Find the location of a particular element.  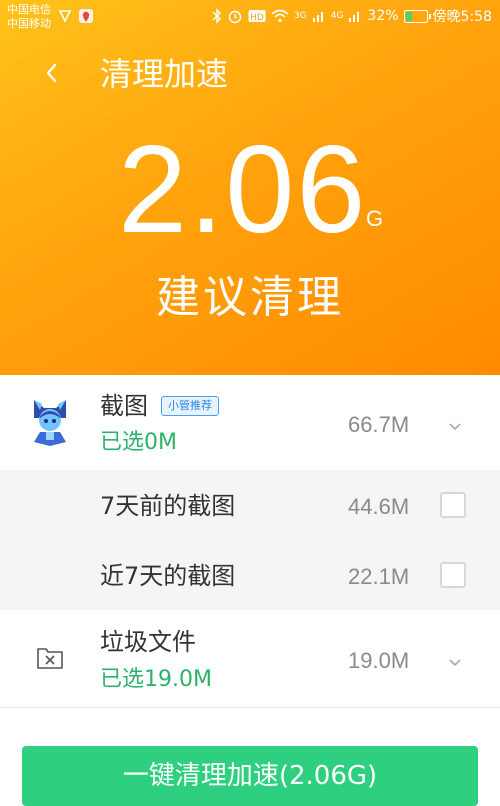

item-size: 22.1M is located at coordinates (379, 576).